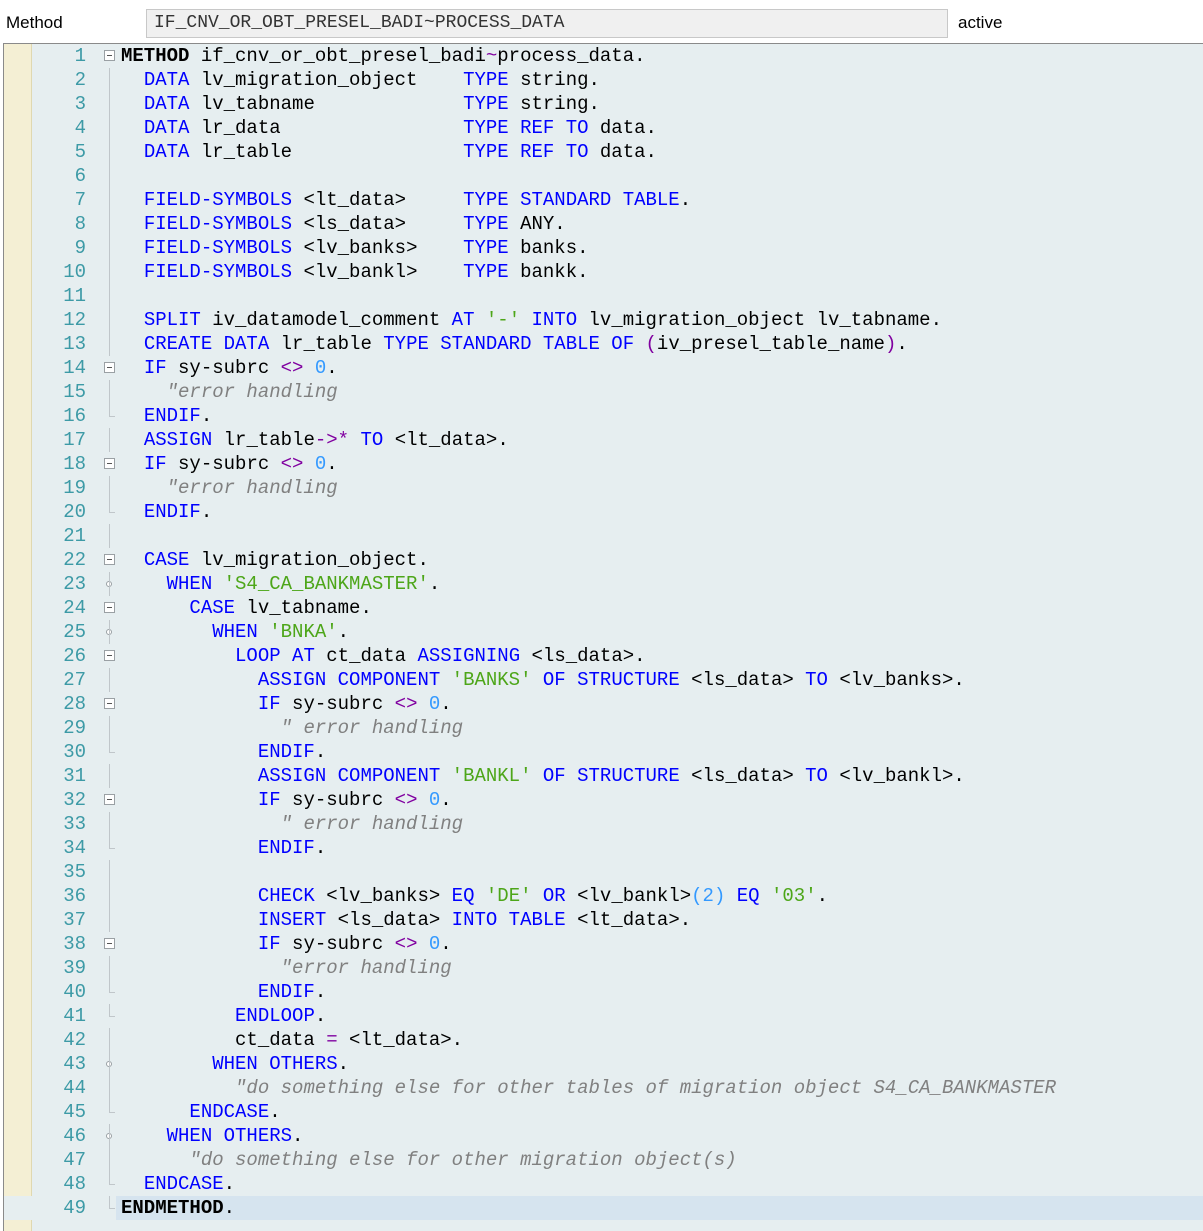 This screenshot has width=1203, height=1231. What do you see at coordinates (603, 1064) in the screenshot?
I see `code-line: 43 WHEN OTHERS.` at bounding box center [603, 1064].